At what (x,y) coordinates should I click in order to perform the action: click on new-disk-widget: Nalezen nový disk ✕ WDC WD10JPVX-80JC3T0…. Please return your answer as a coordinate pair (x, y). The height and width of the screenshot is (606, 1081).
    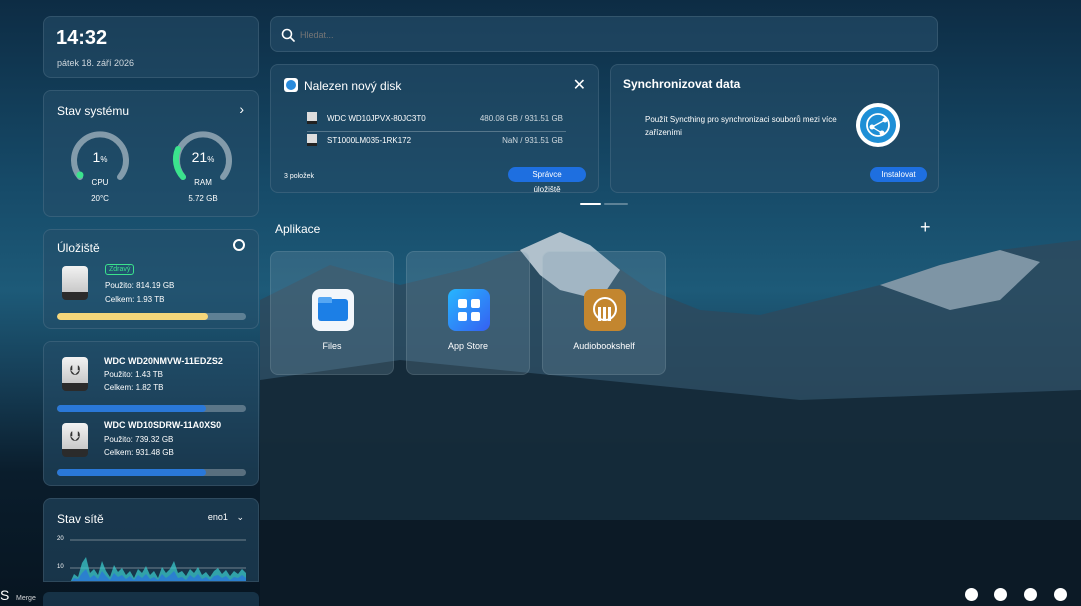
    Looking at the image, I should click on (434, 129).